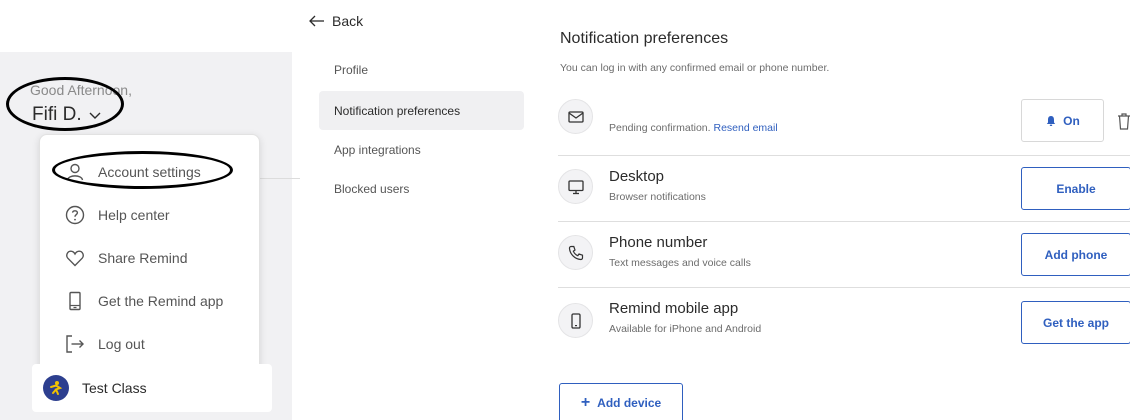 The image size is (1130, 420). Describe the element at coordinates (1075, 322) in the screenshot. I see `get-app-button: Get the app` at that location.